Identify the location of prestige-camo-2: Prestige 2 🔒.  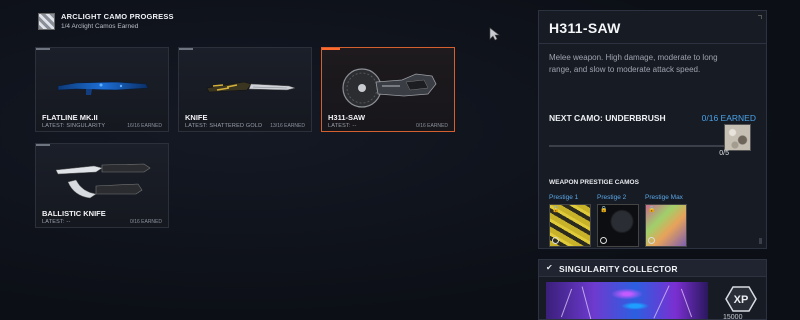
(618, 220).